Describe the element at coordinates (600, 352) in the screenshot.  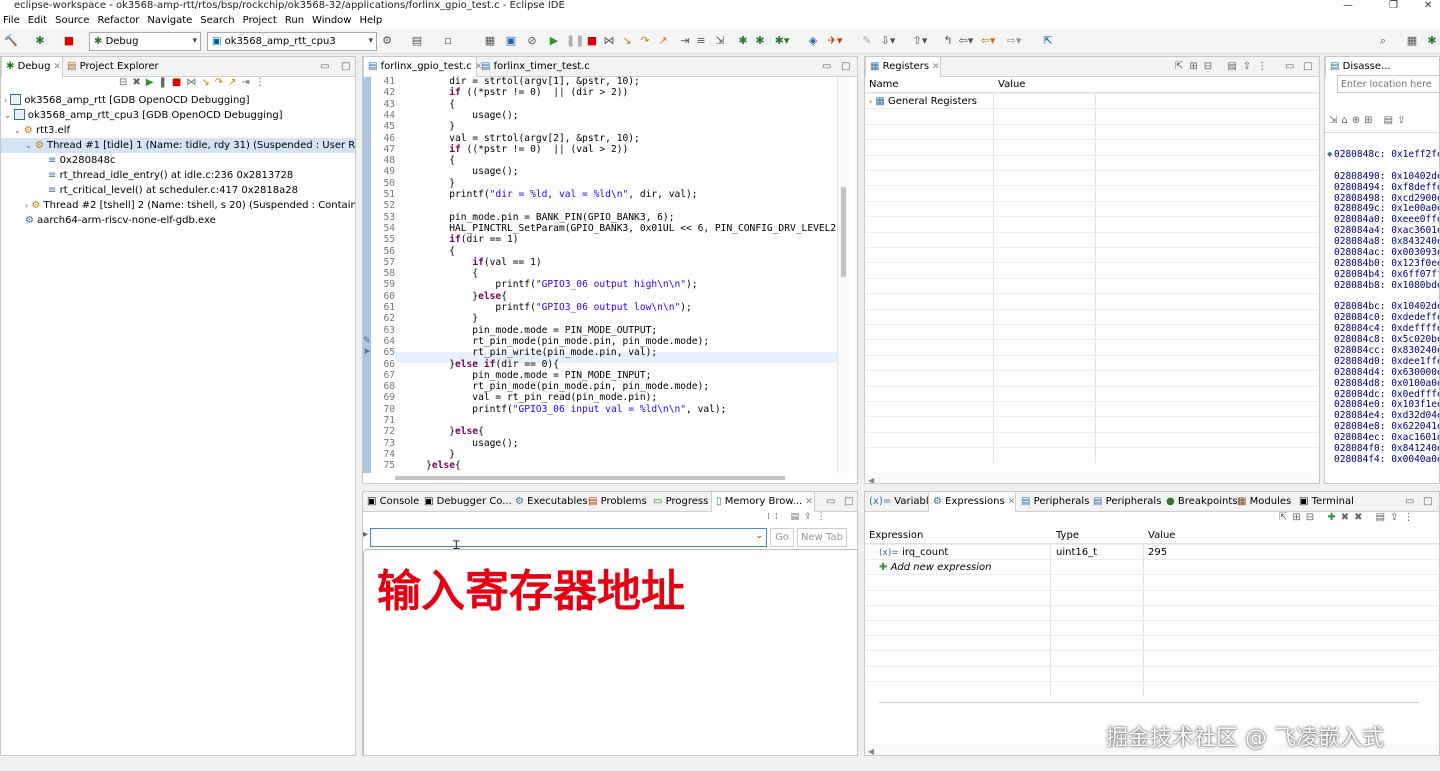
I see `code-line: 65 rt_pin_write(pin_mode.pin, val);` at that location.